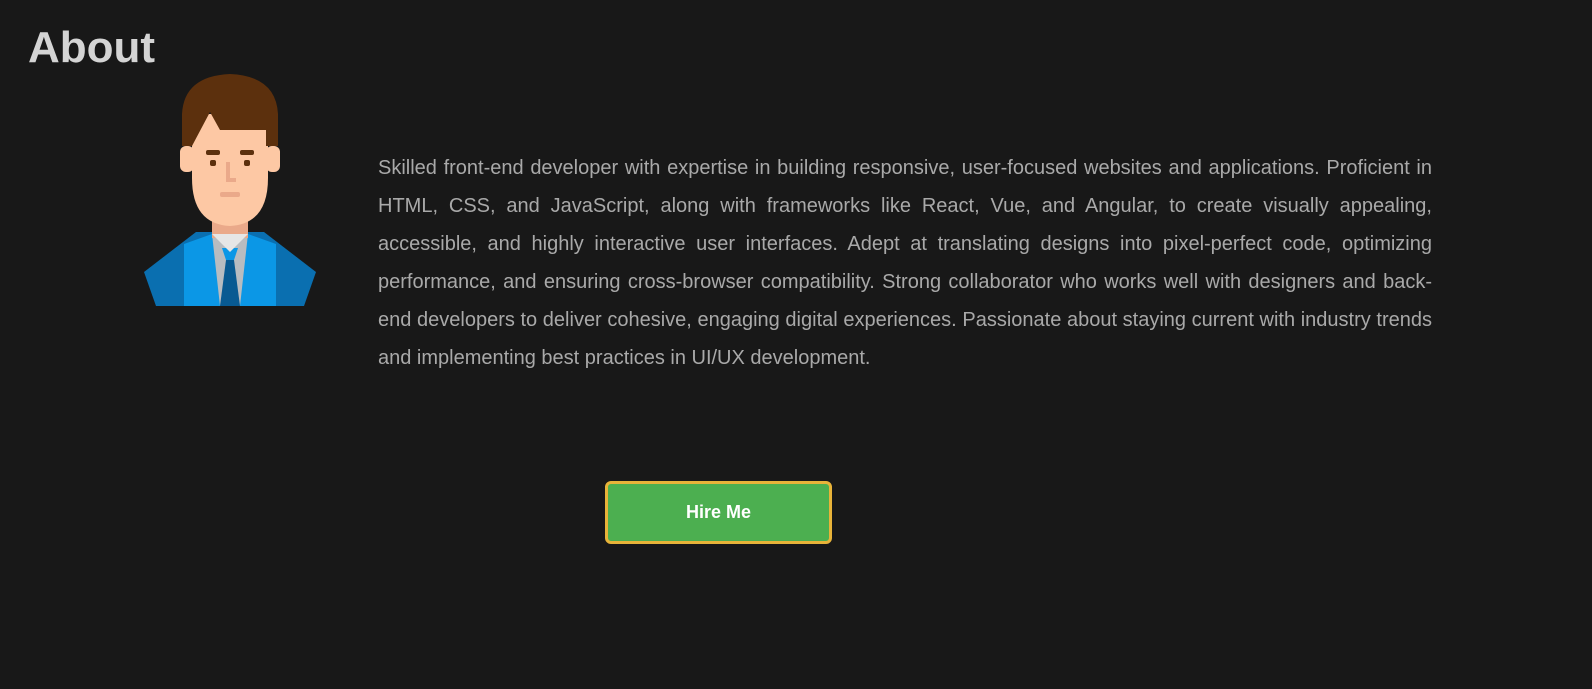 Image resolution: width=1592 pixels, height=689 pixels. I want to click on page-title: About, so click(92, 47).